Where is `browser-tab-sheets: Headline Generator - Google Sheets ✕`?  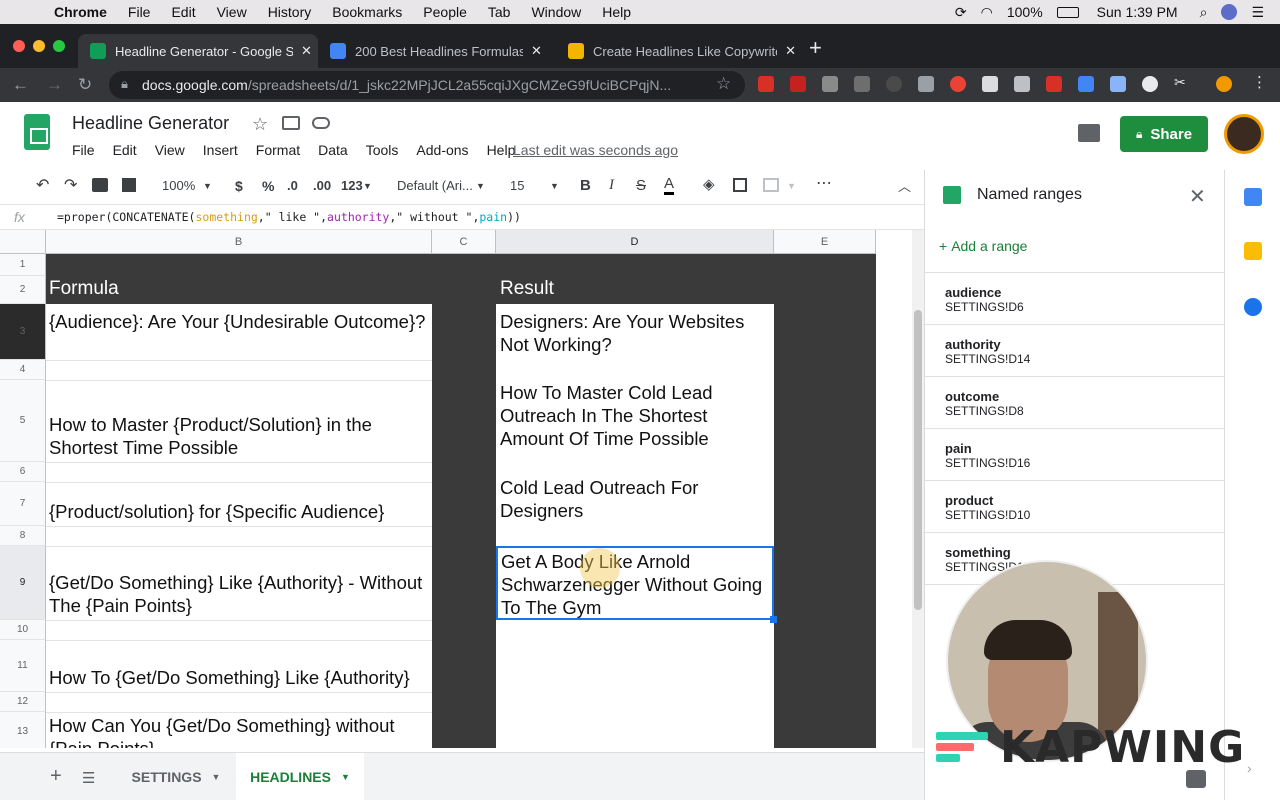 browser-tab-sheets: Headline Generator - Google Sheets ✕ is located at coordinates (198, 51).